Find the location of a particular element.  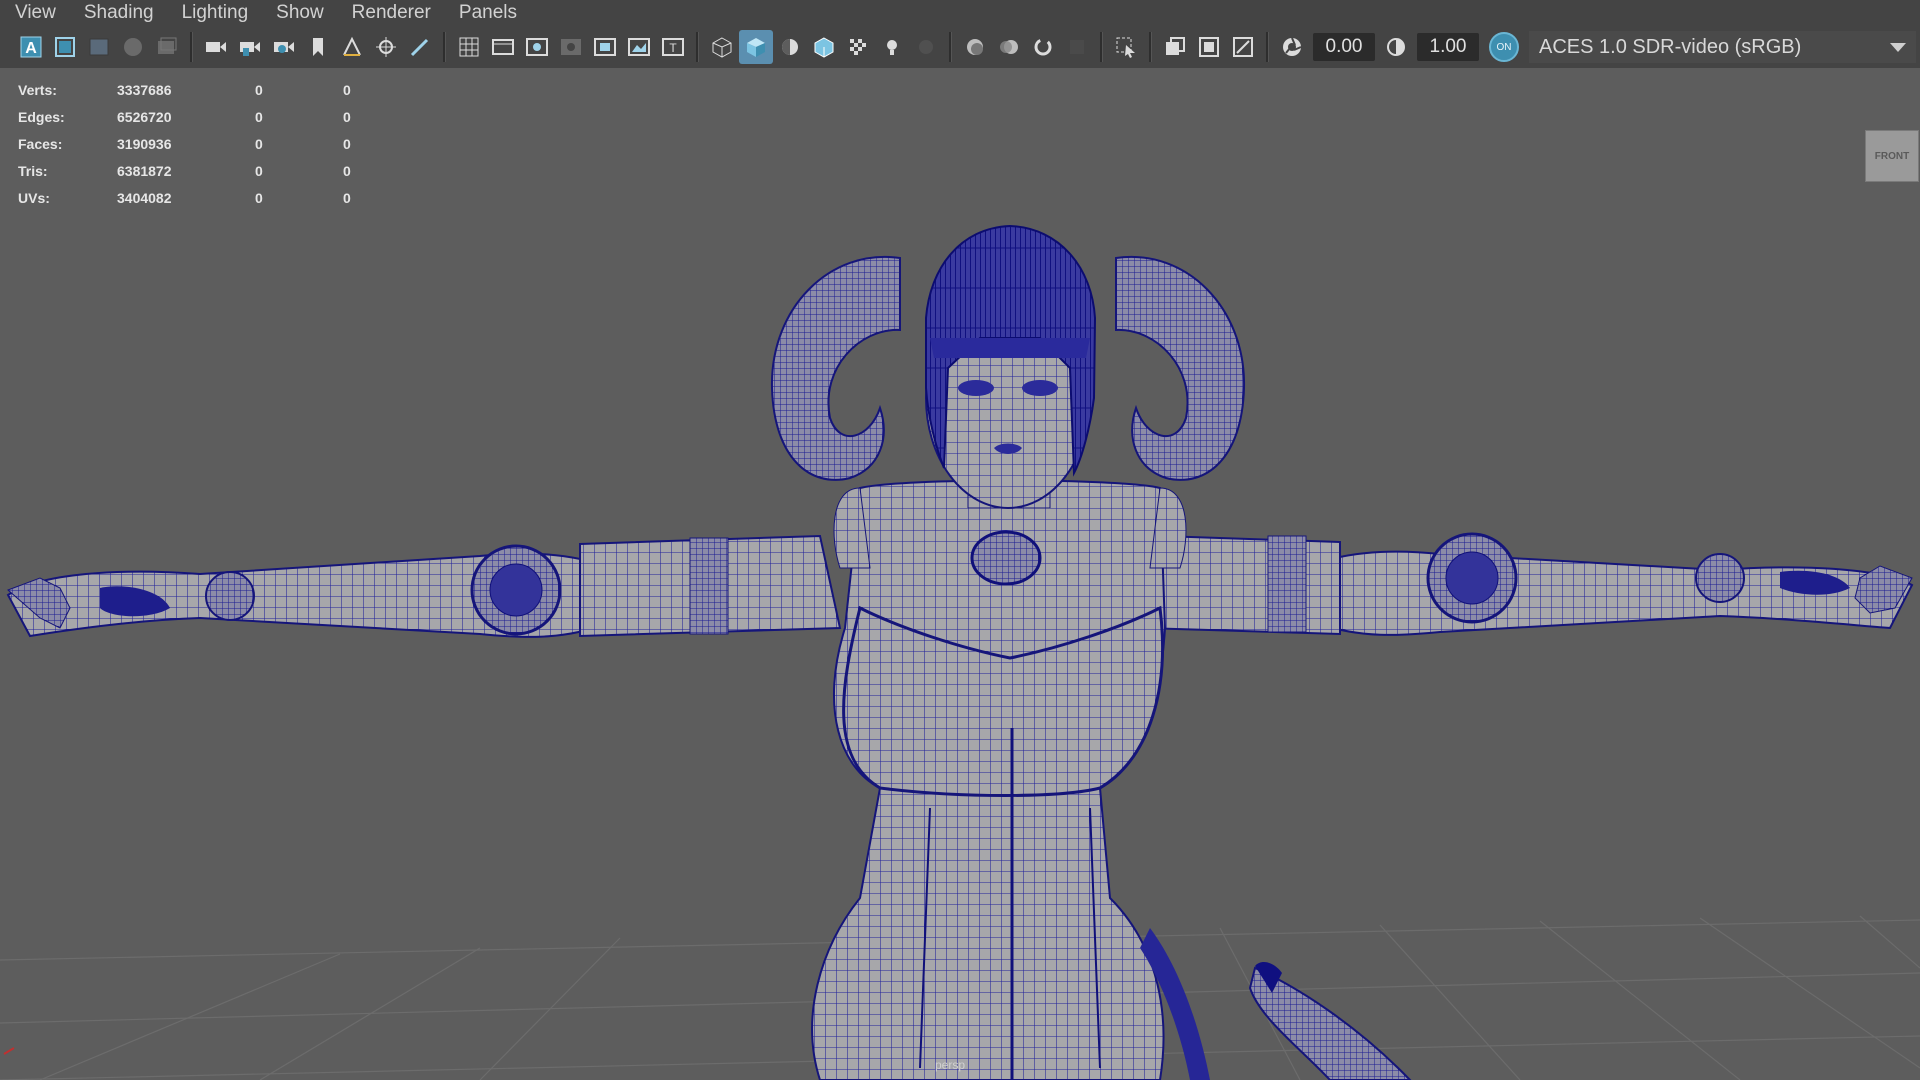

depth-of-field-button is located at coordinates (1077, 47).